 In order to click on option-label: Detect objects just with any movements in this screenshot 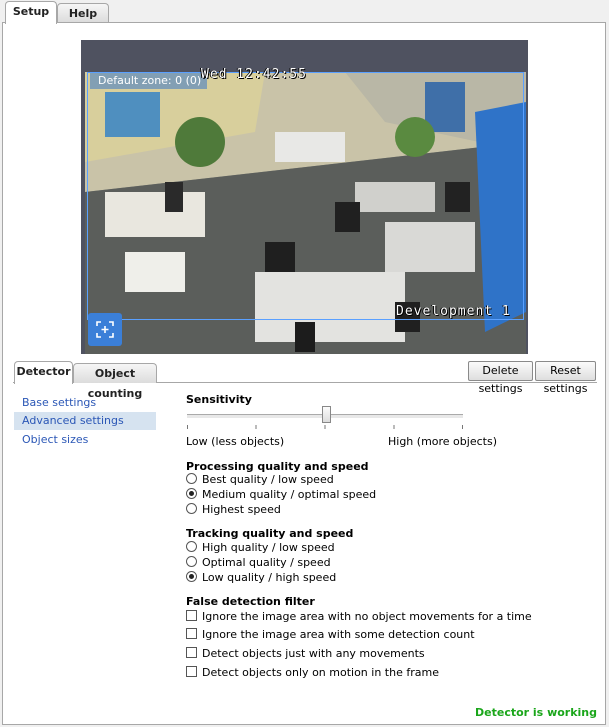, I will do `click(313, 653)`.